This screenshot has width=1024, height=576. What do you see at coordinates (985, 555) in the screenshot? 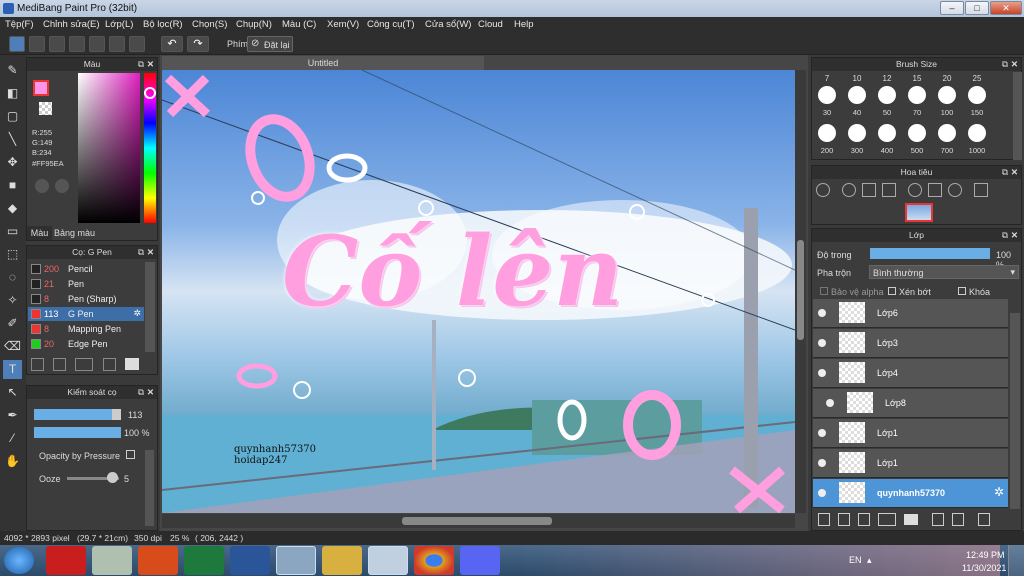
I see `clock-time: 12:49 PM` at bounding box center [985, 555].